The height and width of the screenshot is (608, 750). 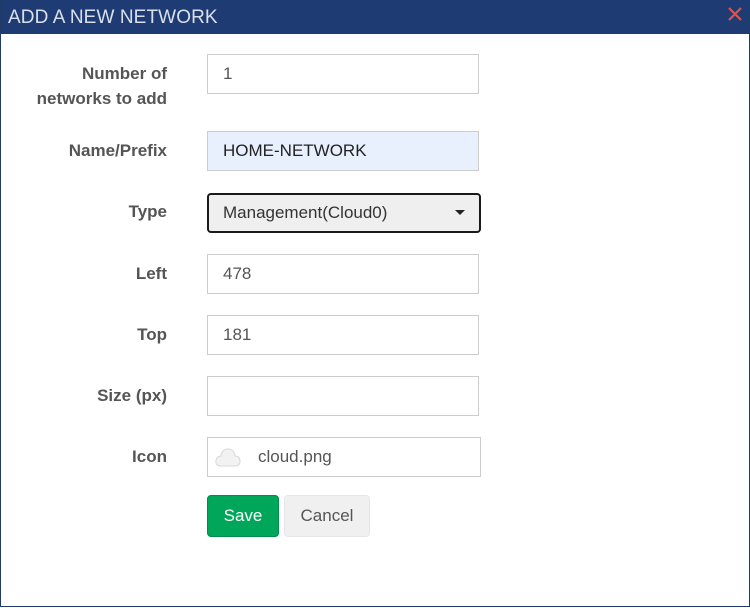 I want to click on size-input, so click(x=343, y=396).